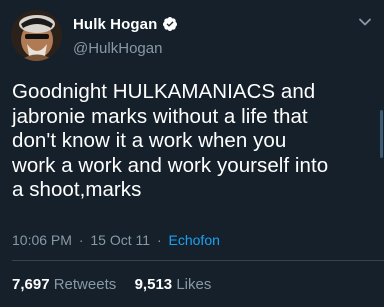  I want to click on tweet-meta: 10:06 PM · 15 Oct 11 · Echofon, so click(116, 240).